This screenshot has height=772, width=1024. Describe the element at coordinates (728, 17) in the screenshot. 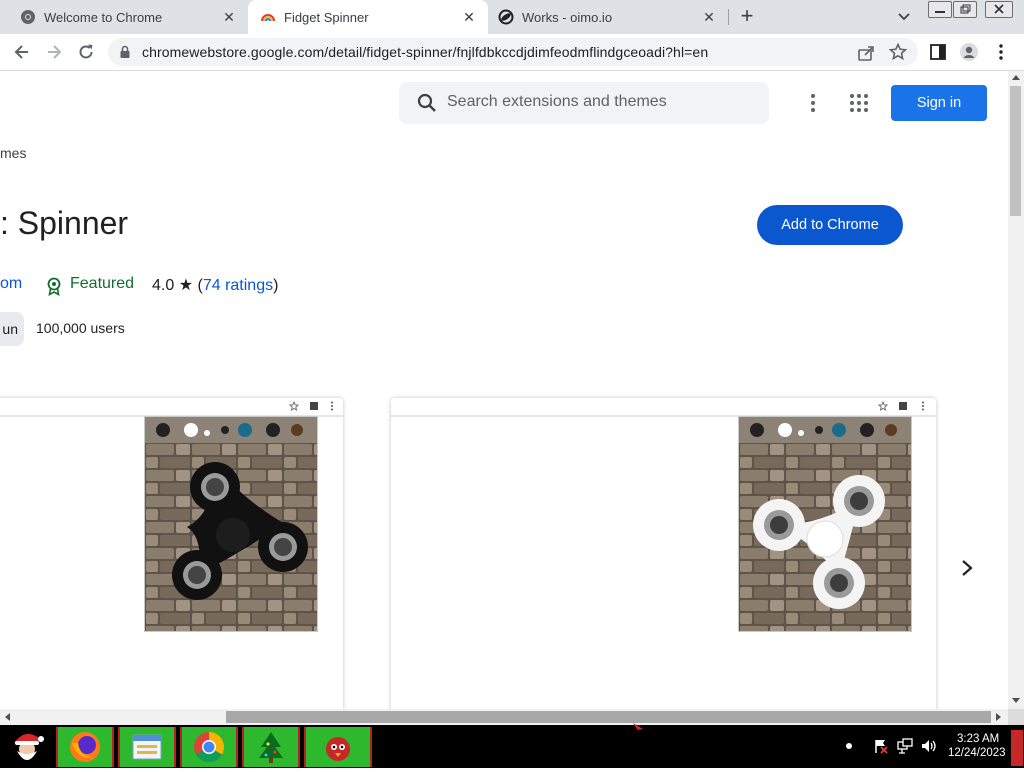

I see `tab-divider` at that location.